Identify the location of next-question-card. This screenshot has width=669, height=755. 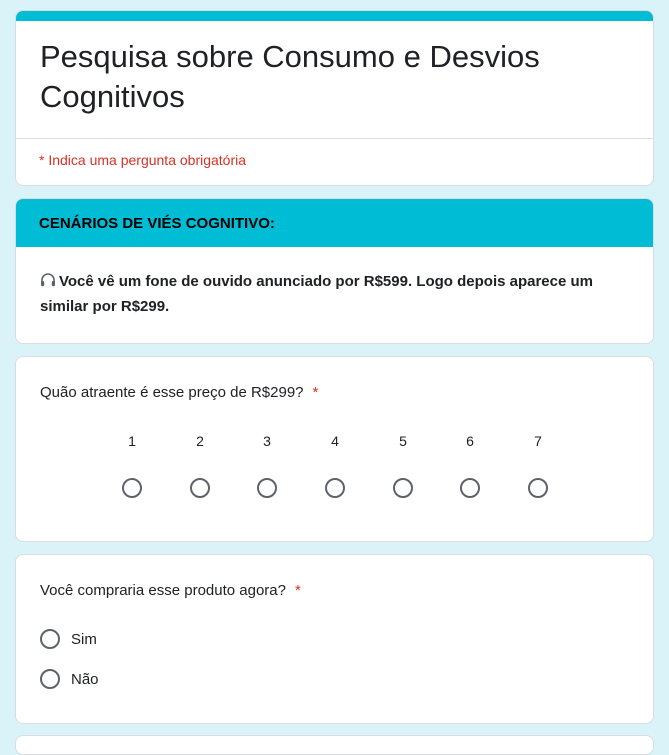
(334, 745).